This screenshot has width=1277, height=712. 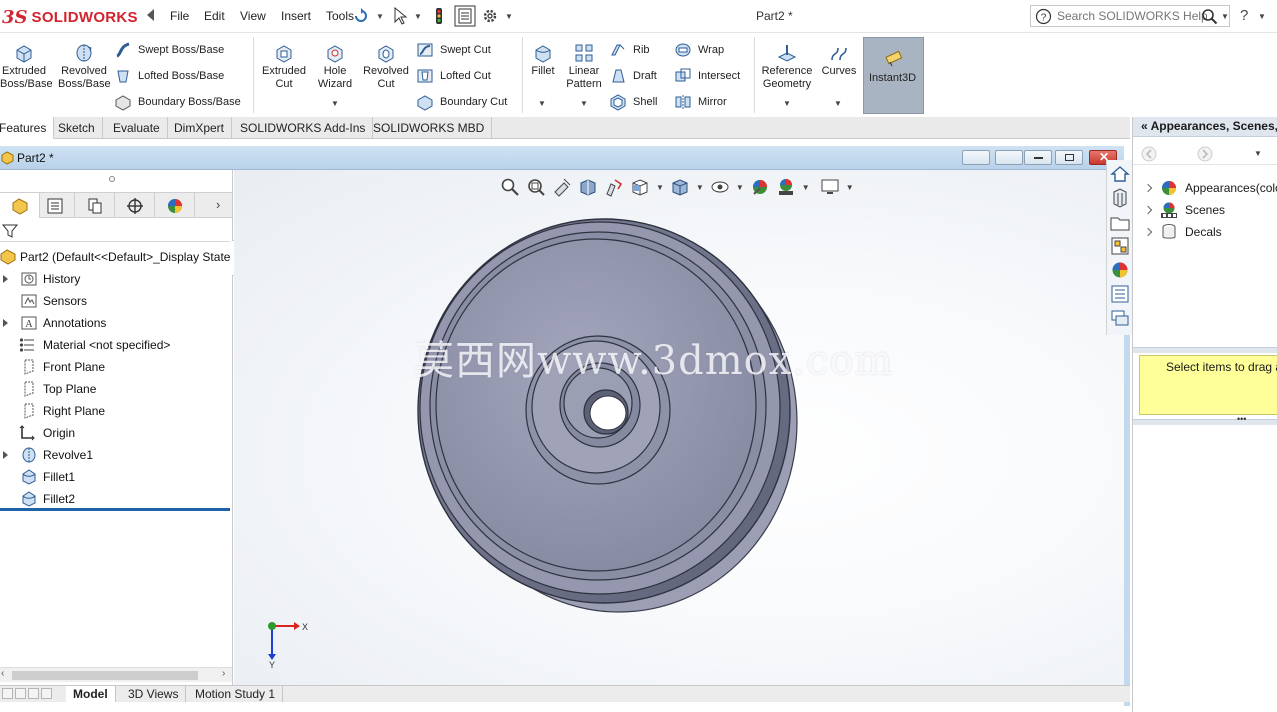 I want to click on expand-arrow-icon, so click(x=5, y=455).